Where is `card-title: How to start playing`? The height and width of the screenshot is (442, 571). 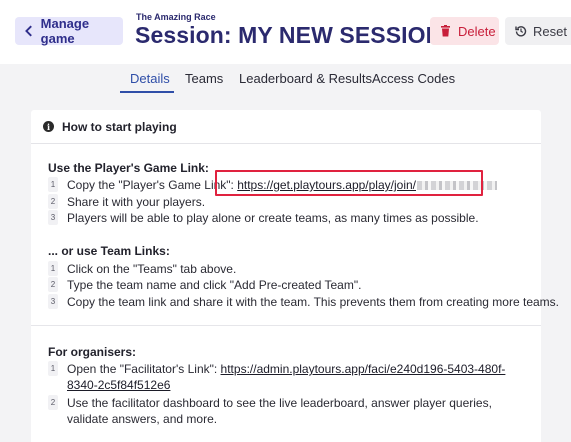 card-title: How to start playing is located at coordinates (119, 126).